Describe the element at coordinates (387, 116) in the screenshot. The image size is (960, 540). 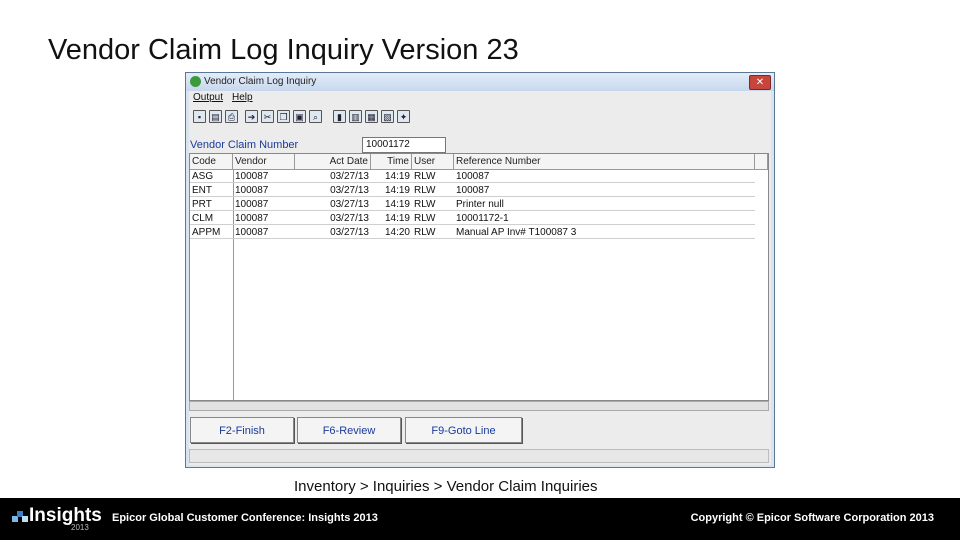
I see `calendar-icon: ▧` at that location.